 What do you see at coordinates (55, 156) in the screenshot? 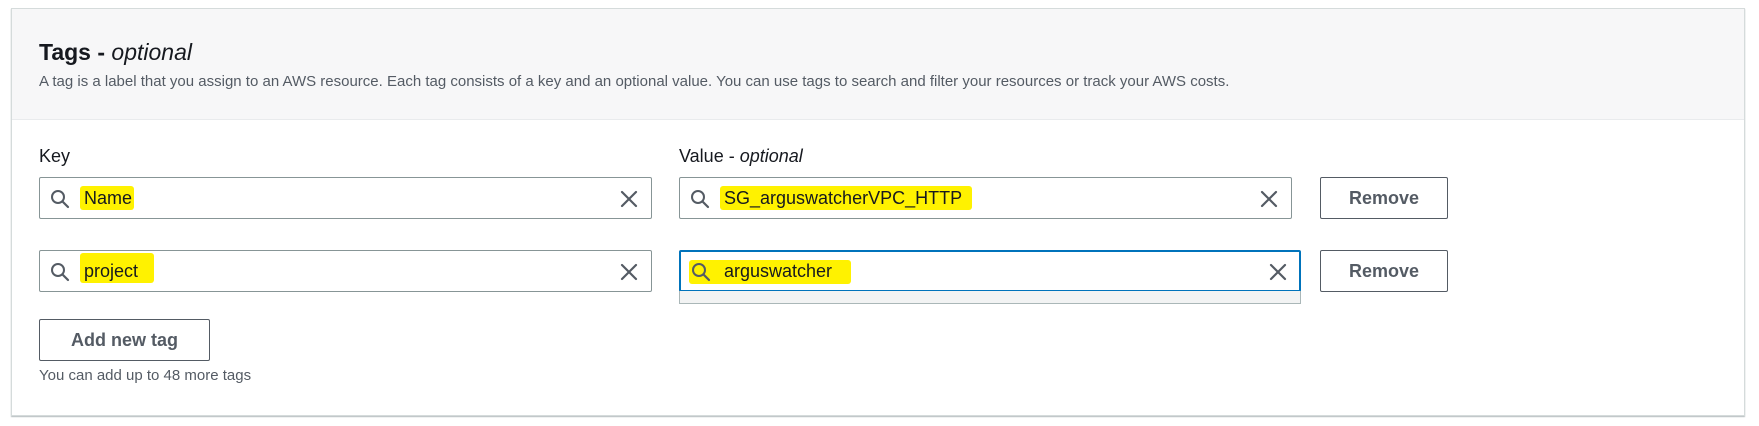
I see `key-label: Key` at bounding box center [55, 156].